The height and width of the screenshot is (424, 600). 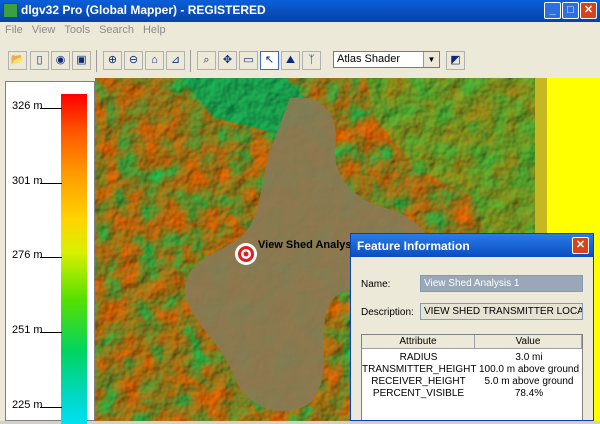 What do you see at coordinates (529, 357) in the screenshot?
I see `value-cell: 3.0 mi` at bounding box center [529, 357].